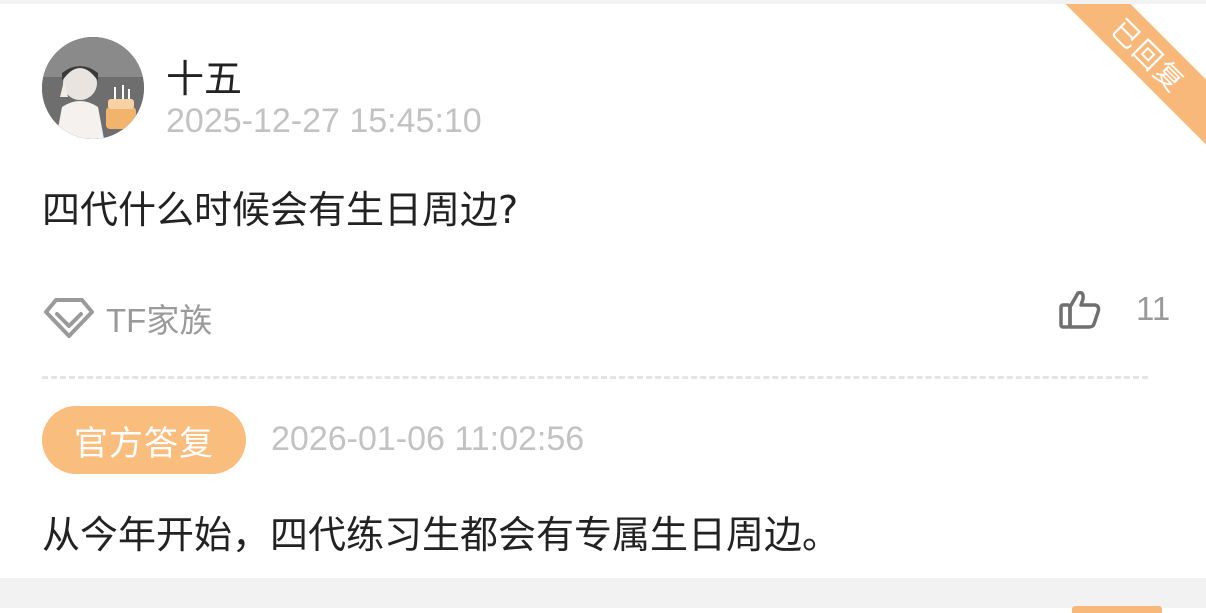 The height and width of the screenshot is (613, 1206). I want to click on reply-text: 从今年开始，四代练习生都会有专属生日周边。, so click(441, 535).